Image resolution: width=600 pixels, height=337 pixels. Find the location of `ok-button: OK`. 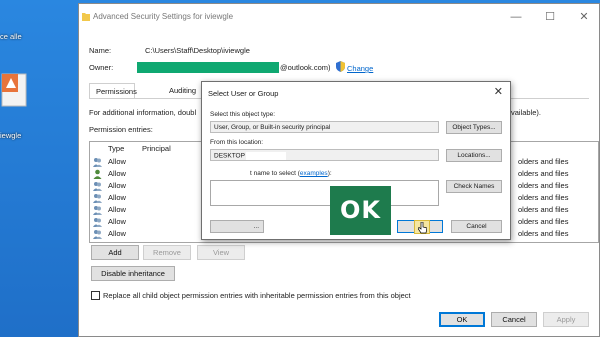

ok-button: OK is located at coordinates (462, 319).